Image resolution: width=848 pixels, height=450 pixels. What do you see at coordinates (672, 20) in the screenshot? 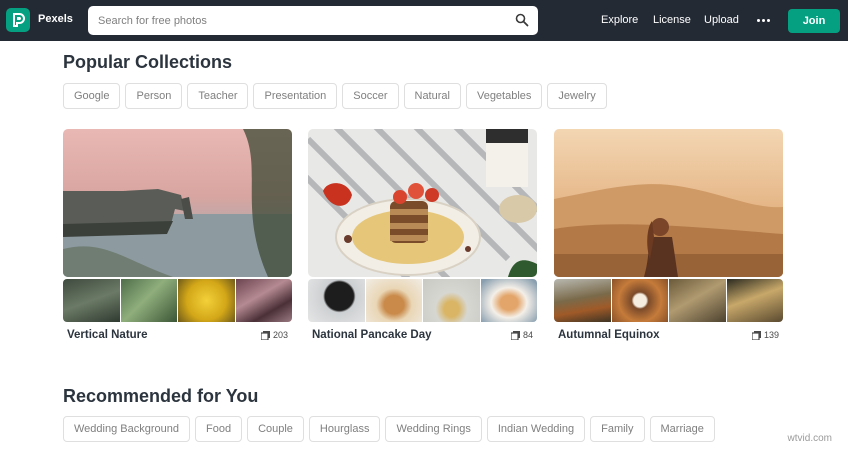
I see `nav-license-link: License` at bounding box center [672, 20].